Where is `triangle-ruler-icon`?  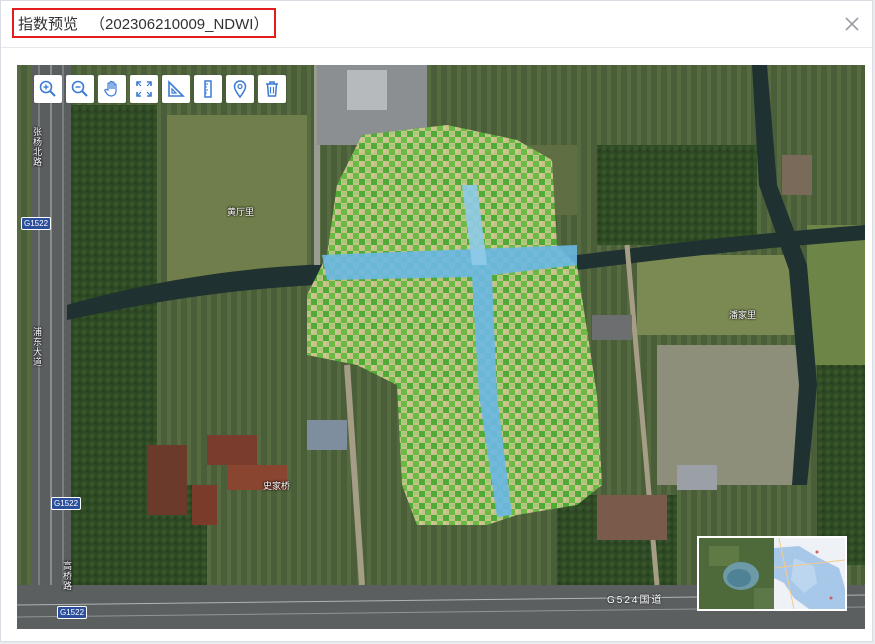 triangle-ruler-icon is located at coordinates (176, 88).